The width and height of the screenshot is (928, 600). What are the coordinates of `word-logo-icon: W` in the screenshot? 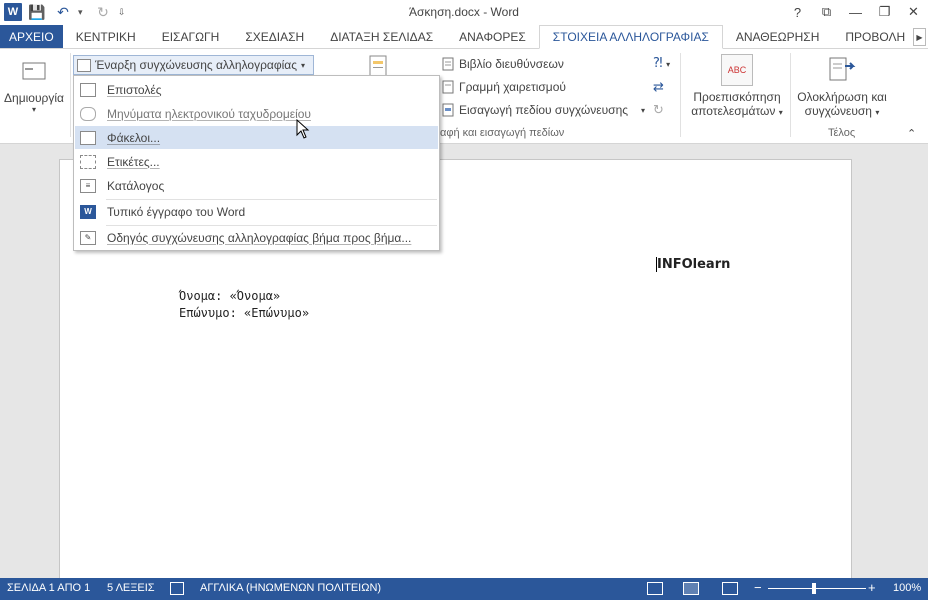 It's located at (13, 12).